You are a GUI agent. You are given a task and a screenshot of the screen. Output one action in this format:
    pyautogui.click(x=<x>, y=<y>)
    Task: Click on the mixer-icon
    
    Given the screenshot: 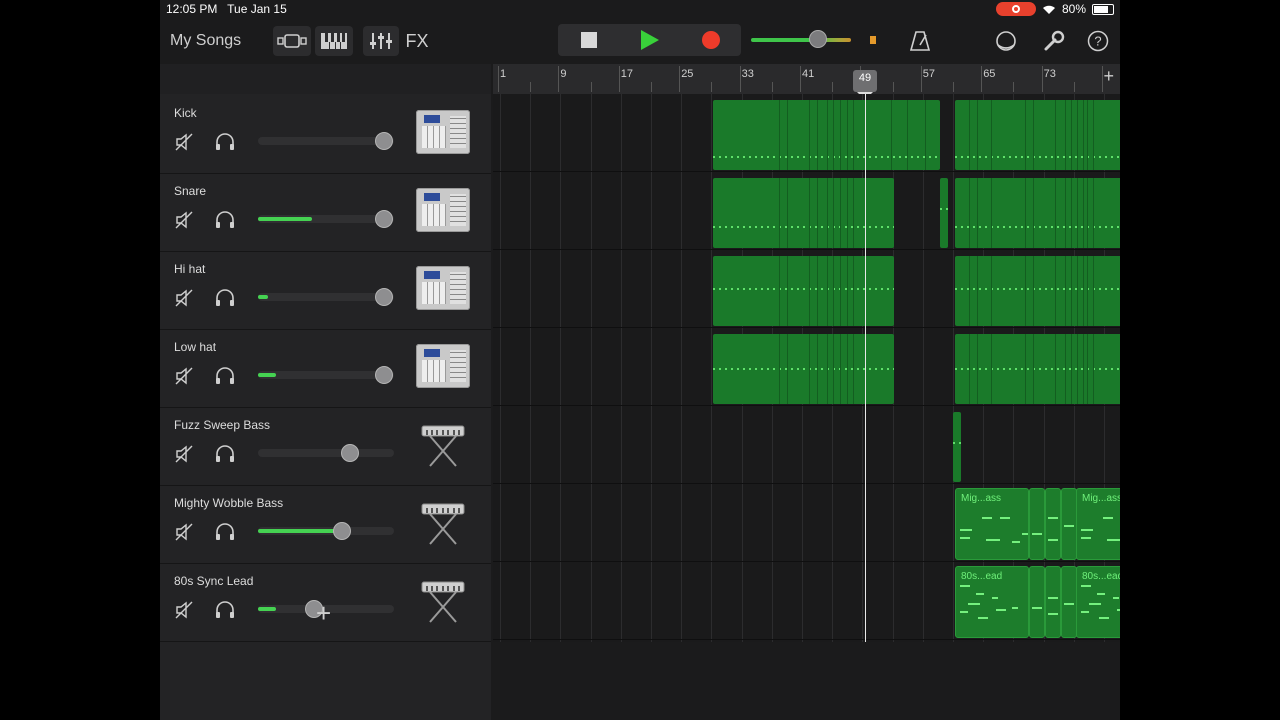 What is the action you would take?
    pyautogui.click(x=381, y=41)
    